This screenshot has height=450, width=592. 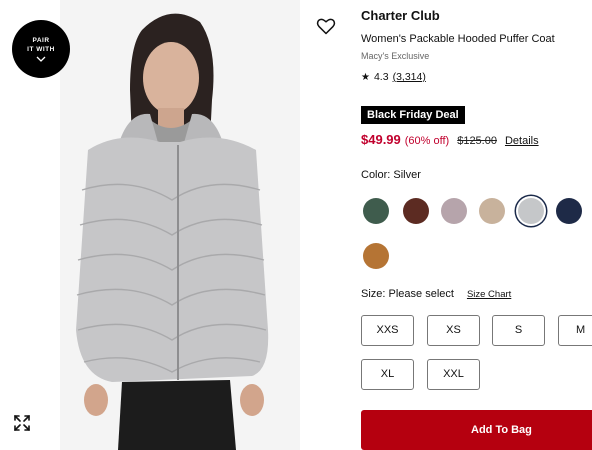 I want to click on sale-price: $49.99, so click(x=381, y=139).